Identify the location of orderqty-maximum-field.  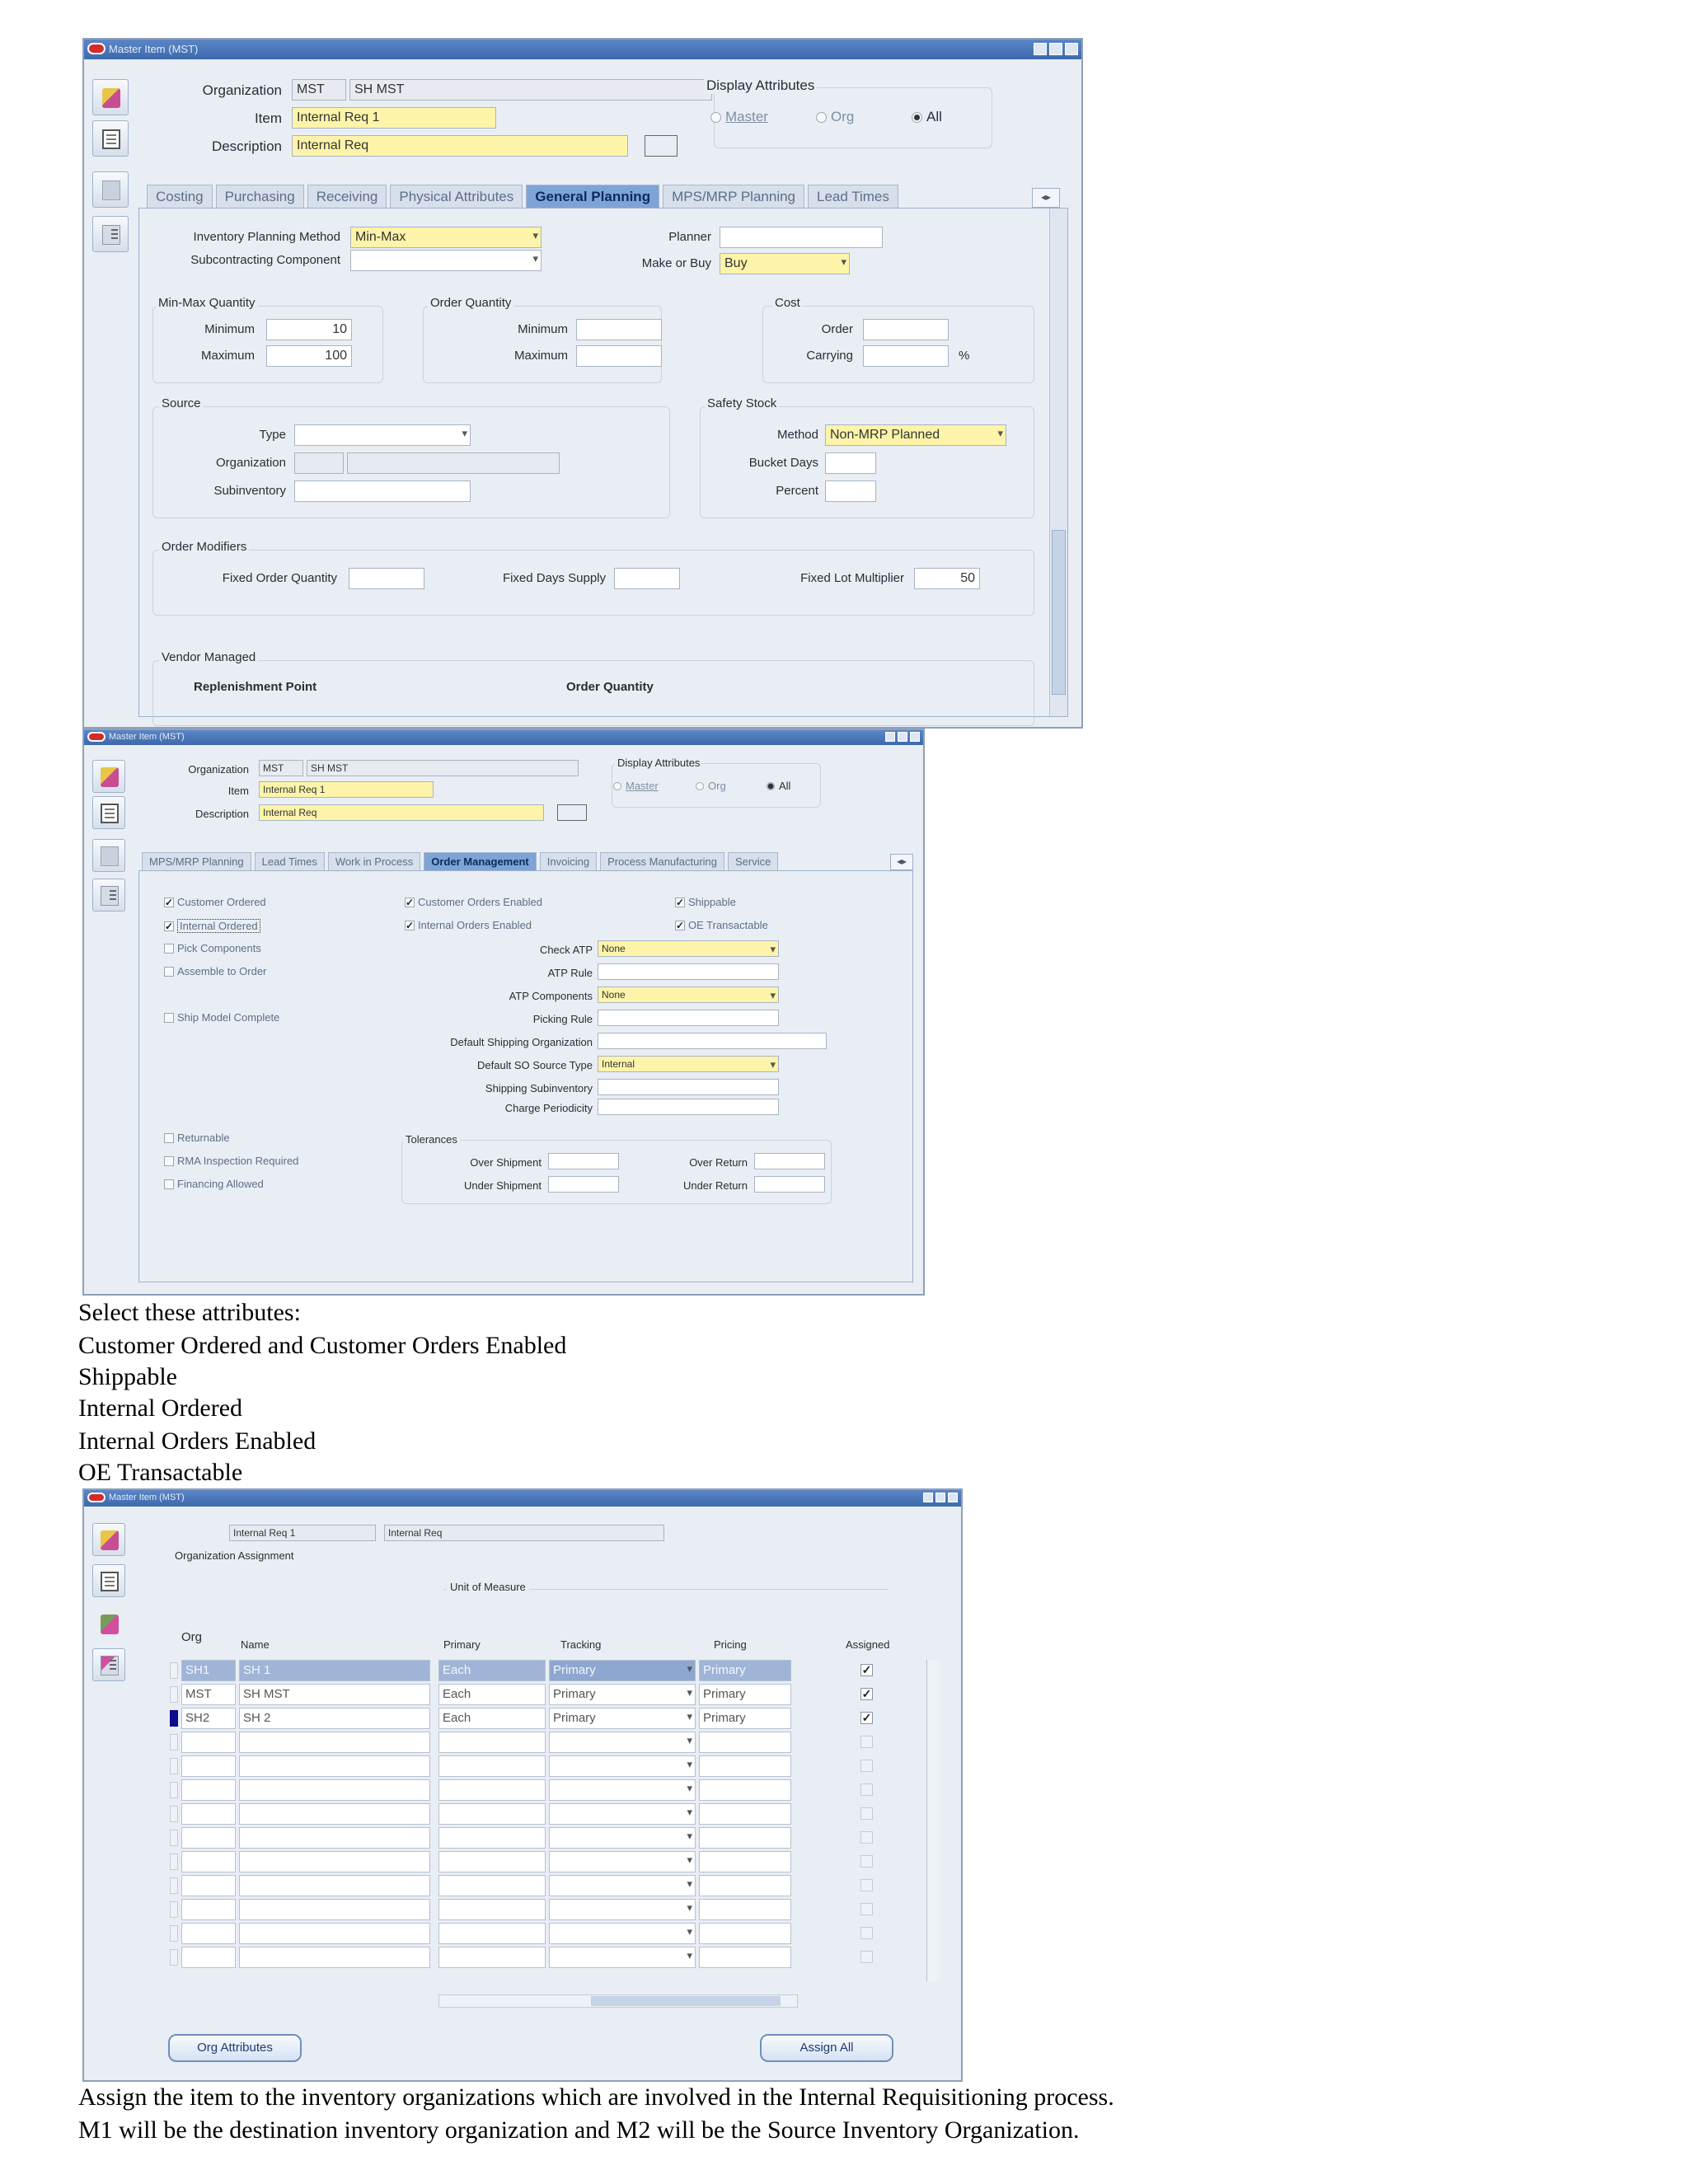
(619, 356).